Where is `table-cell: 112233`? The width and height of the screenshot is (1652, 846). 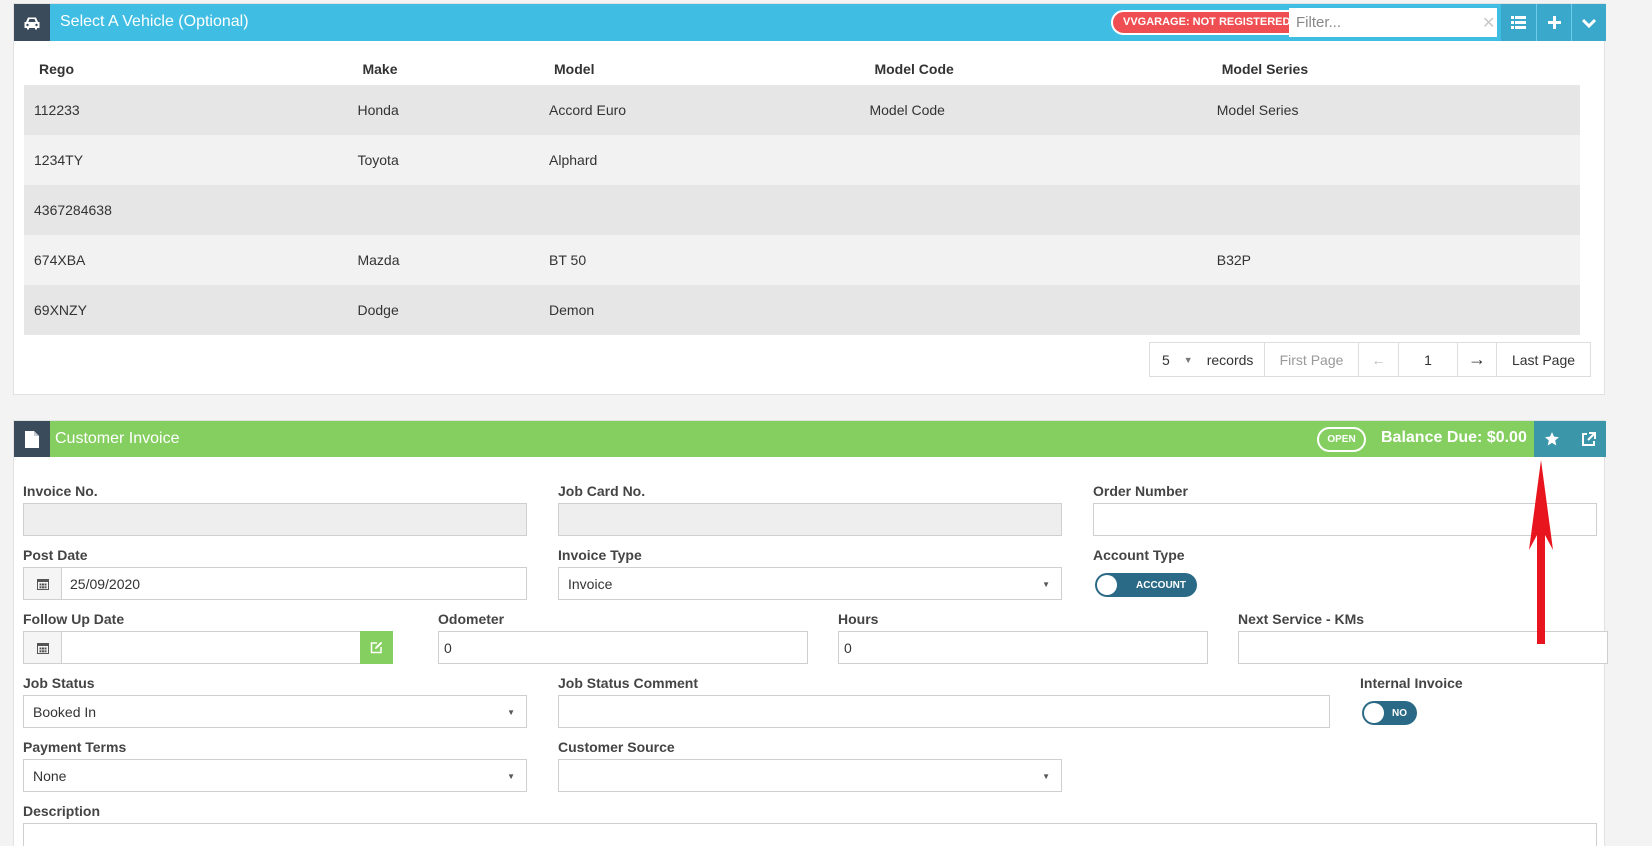 table-cell: 112233 is located at coordinates (186, 110).